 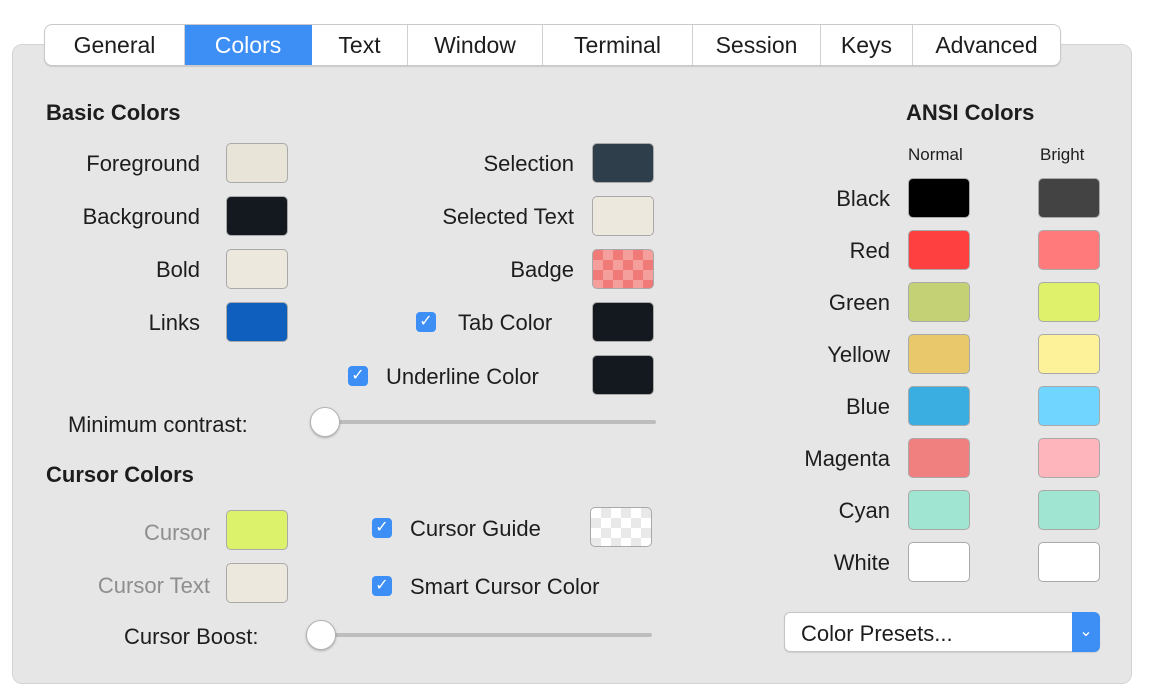 I want to click on underline-color-well, so click(x=623, y=375).